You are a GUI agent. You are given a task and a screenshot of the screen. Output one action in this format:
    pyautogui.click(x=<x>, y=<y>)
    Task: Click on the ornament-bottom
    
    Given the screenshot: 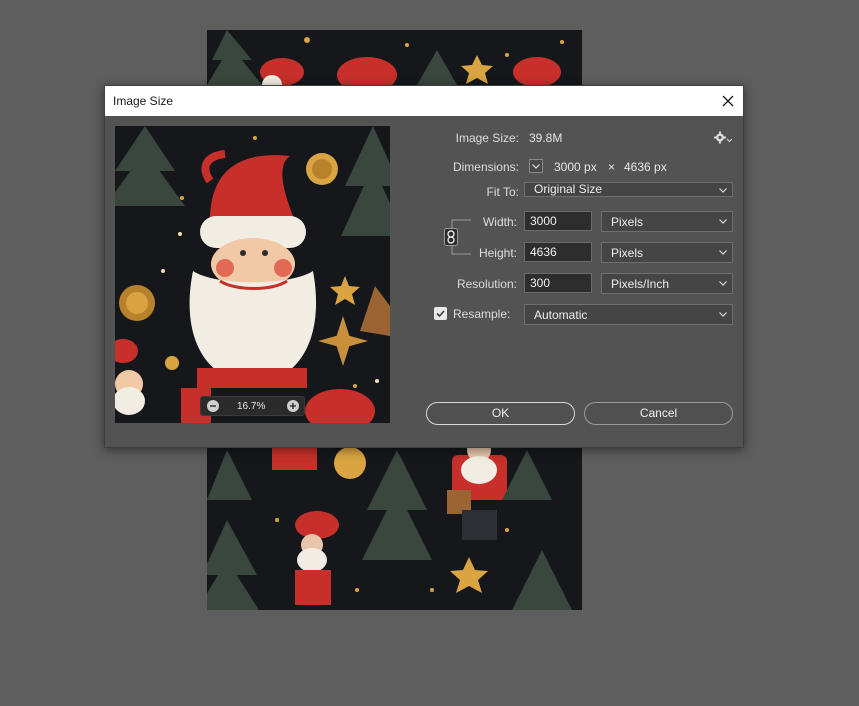 What is the action you would take?
    pyautogui.click(x=350, y=463)
    